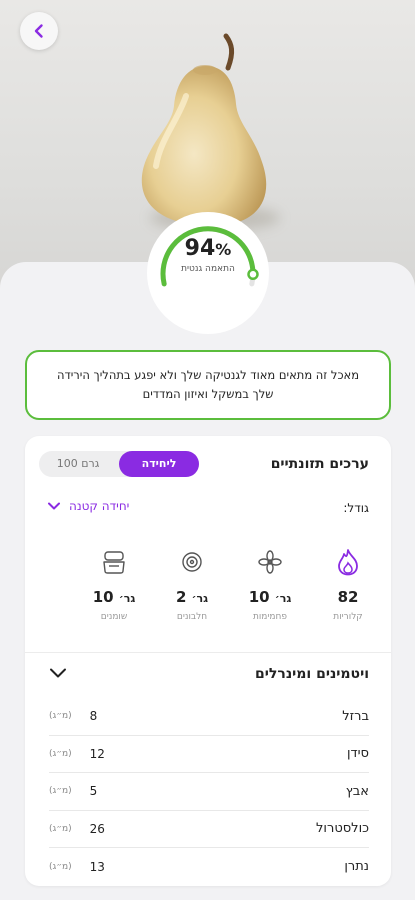 The height and width of the screenshot is (900, 415). Describe the element at coordinates (114, 562) in the screenshot. I see `fat-icon` at that location.